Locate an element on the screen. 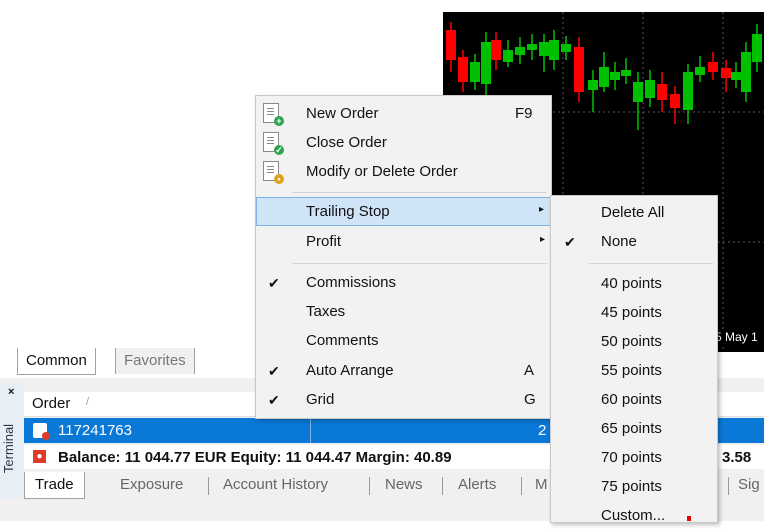  submenu-item-75-points: 75 points is located at coordinates (634, 487).